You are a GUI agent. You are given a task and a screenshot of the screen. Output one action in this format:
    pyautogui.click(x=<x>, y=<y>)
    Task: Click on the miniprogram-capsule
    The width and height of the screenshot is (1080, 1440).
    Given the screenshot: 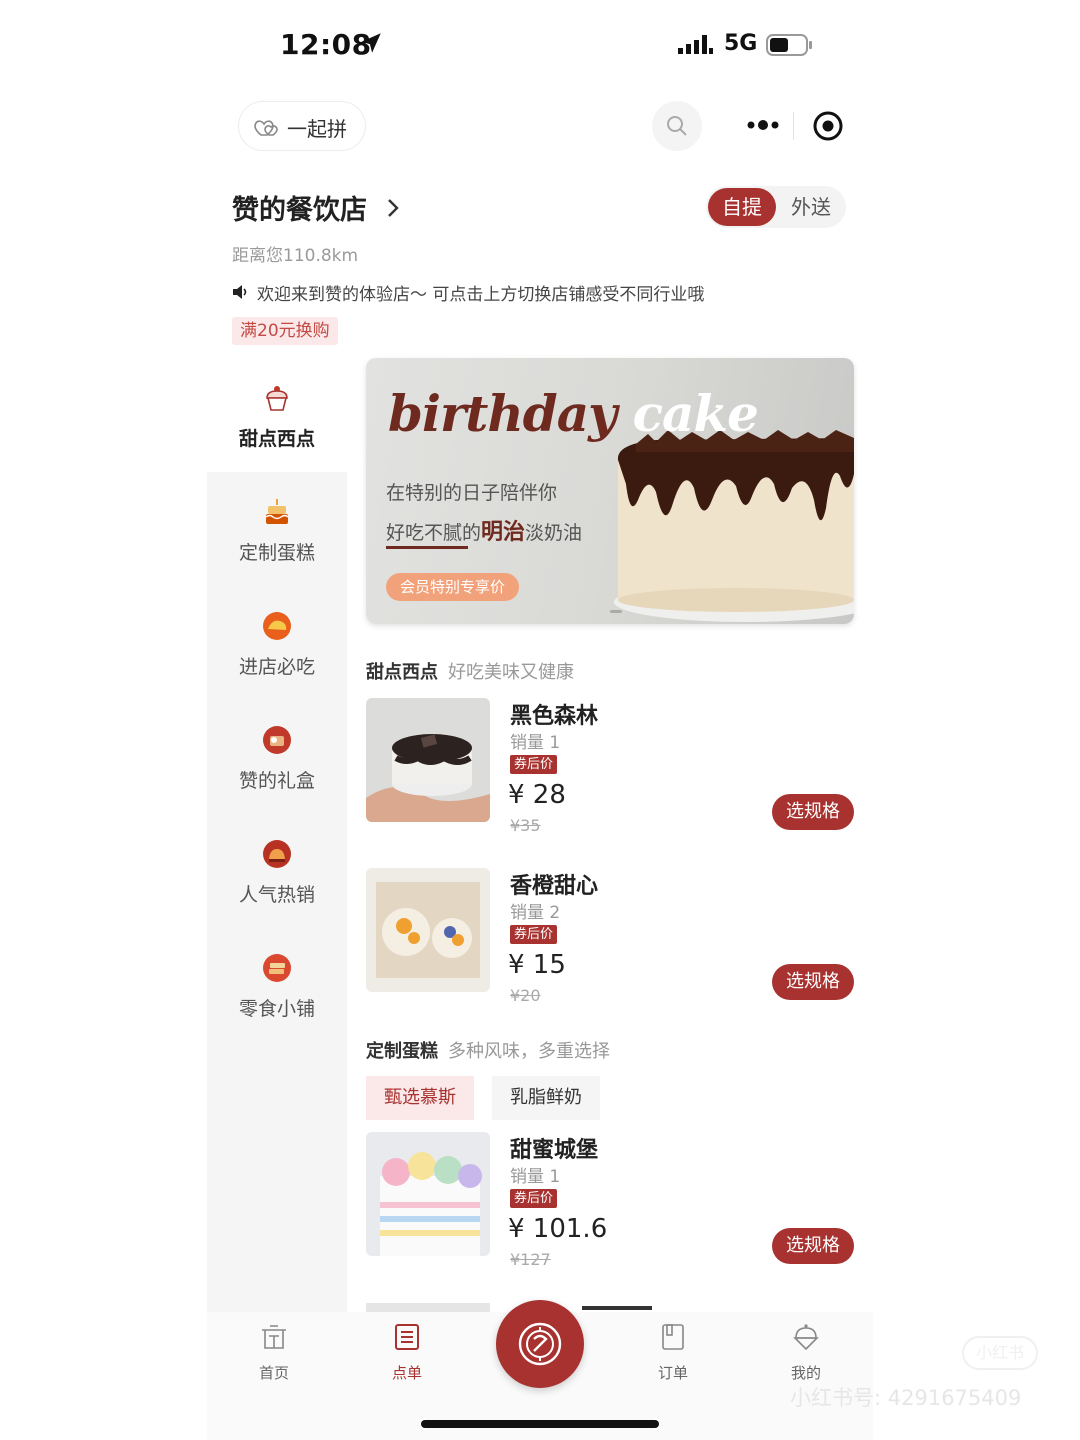 What is the action you would take?
    pyautogui.click(x=792, y=126)
    